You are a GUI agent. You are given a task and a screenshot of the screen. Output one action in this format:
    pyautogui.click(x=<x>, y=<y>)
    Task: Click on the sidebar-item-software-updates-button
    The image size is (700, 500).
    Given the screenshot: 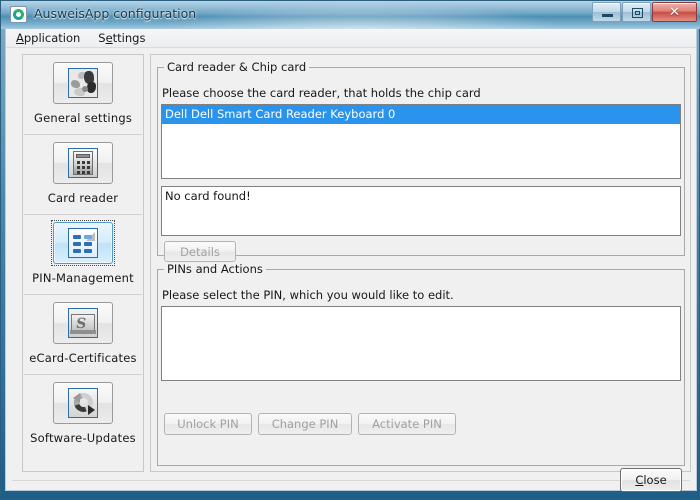 What is the action you would take?
    pyautogui.click(x=83, y=403)
    